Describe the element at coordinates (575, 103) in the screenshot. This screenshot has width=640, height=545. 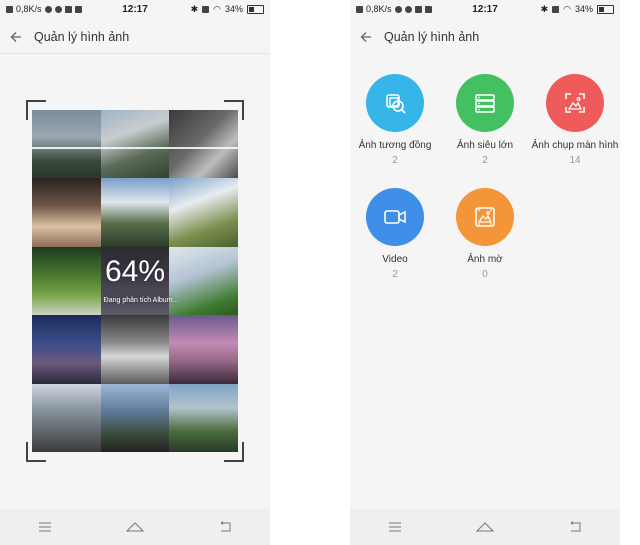
I see `screenshot-icon` at that location.